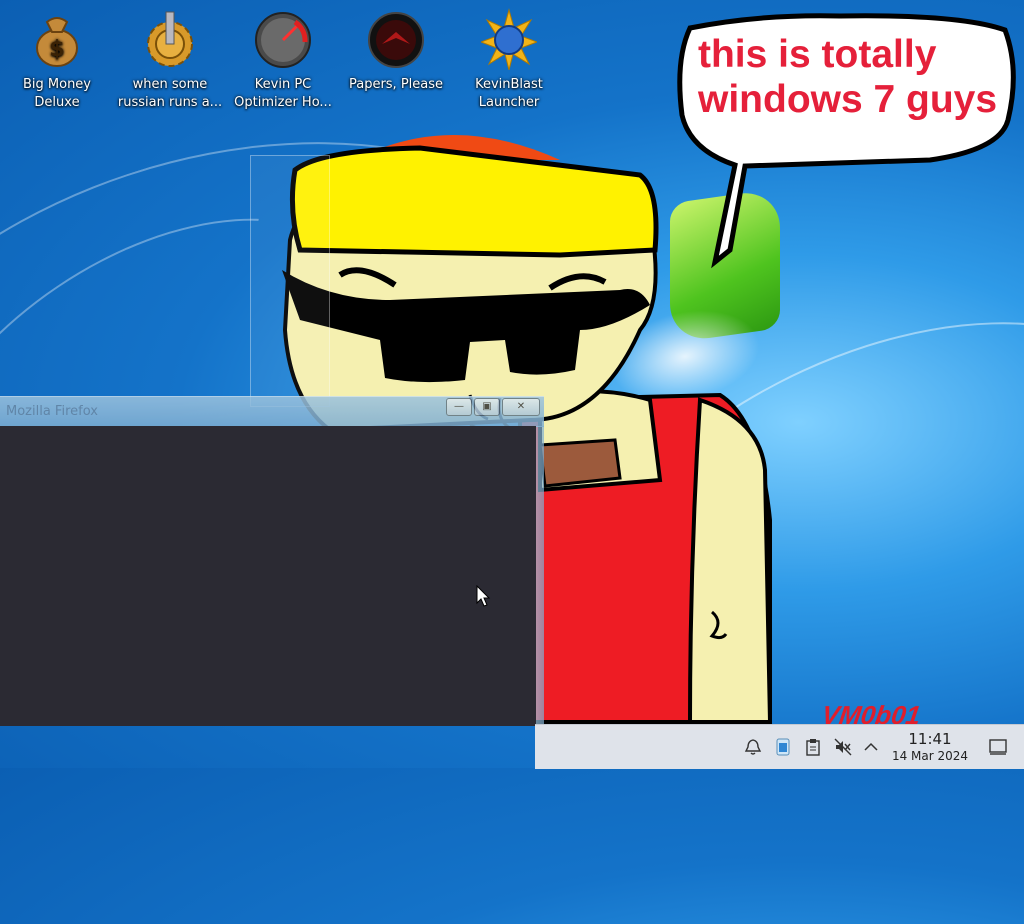 The image size is (1024, 924). I want to click on maximize-button: ▣, so click(487, 407).